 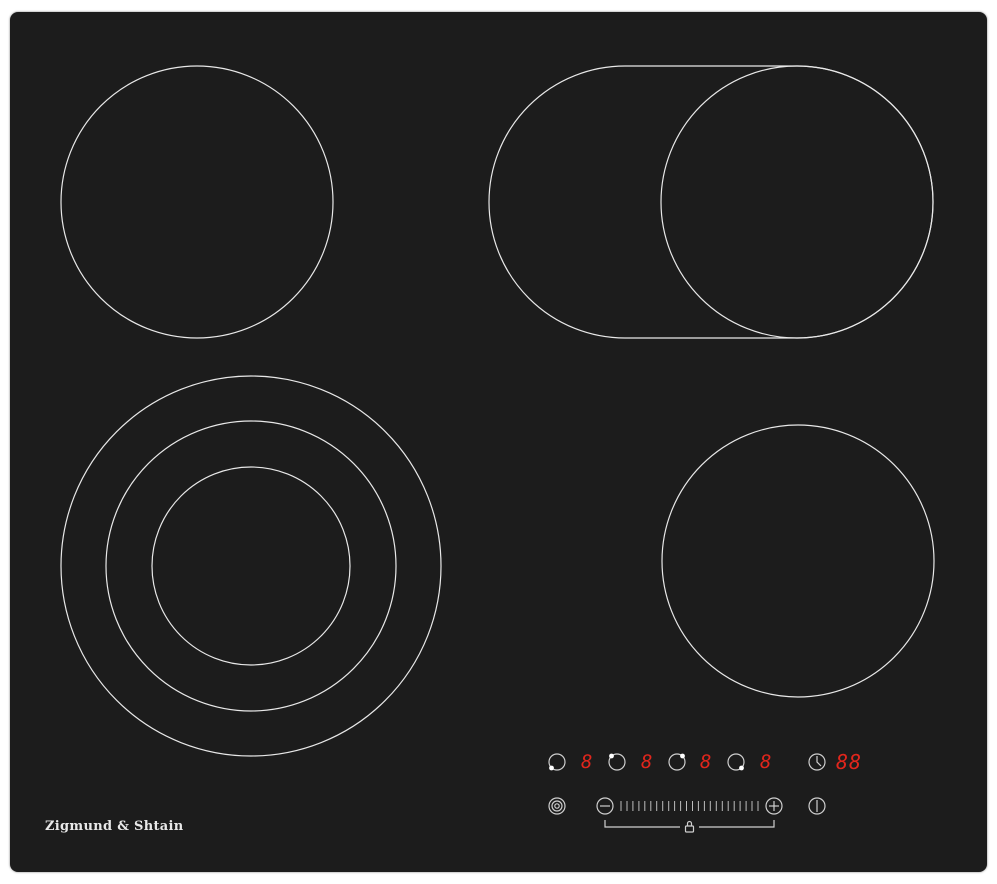 I want to click on brand-logo: Zigmund & Shtain, so click(x=114, y=826).